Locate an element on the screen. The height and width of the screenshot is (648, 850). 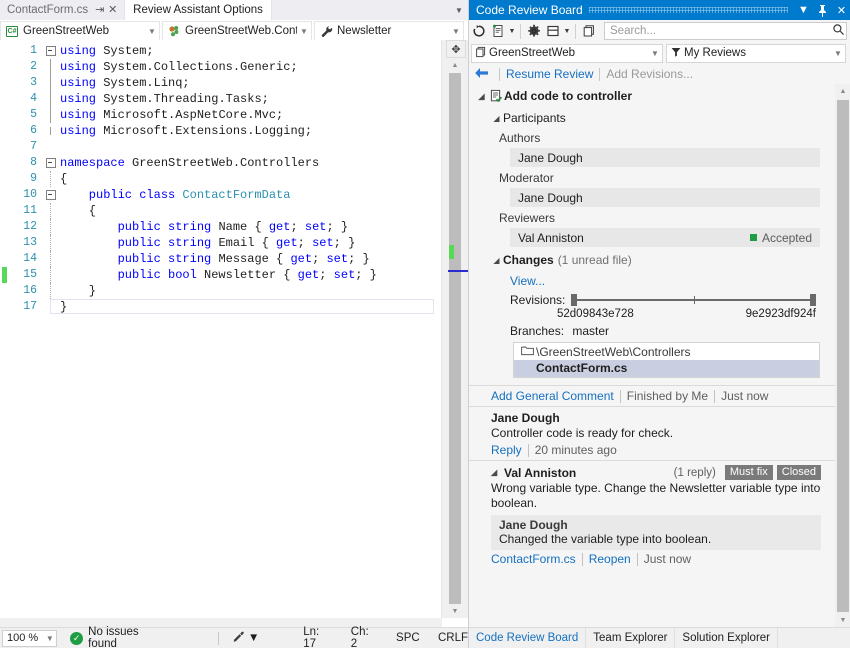
search-input is located at coordinates (717, 31).